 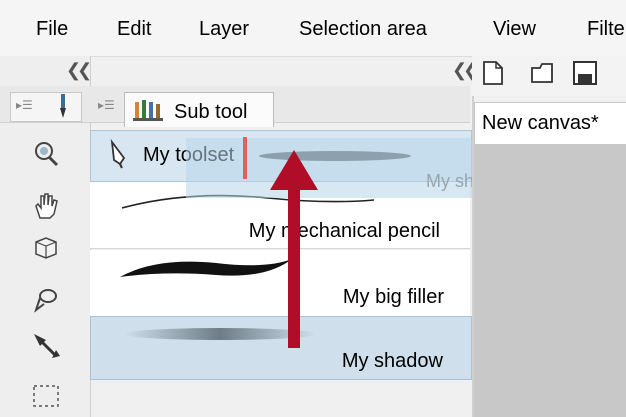 I want to click on menu-filter: Filte, so click(x=606, y=29).